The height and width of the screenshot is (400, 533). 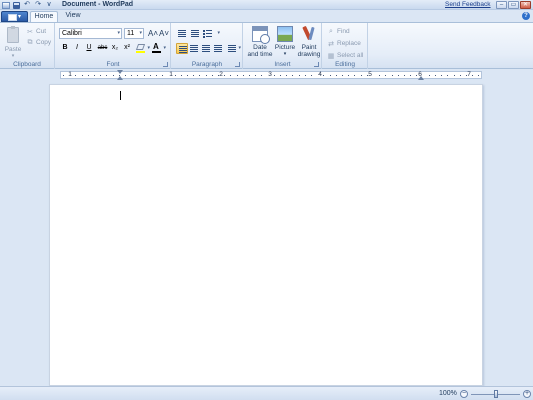 I want to click on save-icon, so click(x=16, y=5).